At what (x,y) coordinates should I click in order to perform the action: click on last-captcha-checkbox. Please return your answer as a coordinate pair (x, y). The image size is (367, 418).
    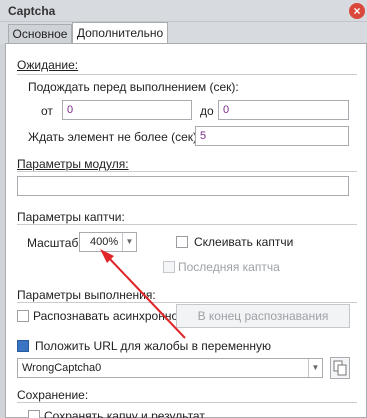
    Looking at the image, I should click on (169, 267).